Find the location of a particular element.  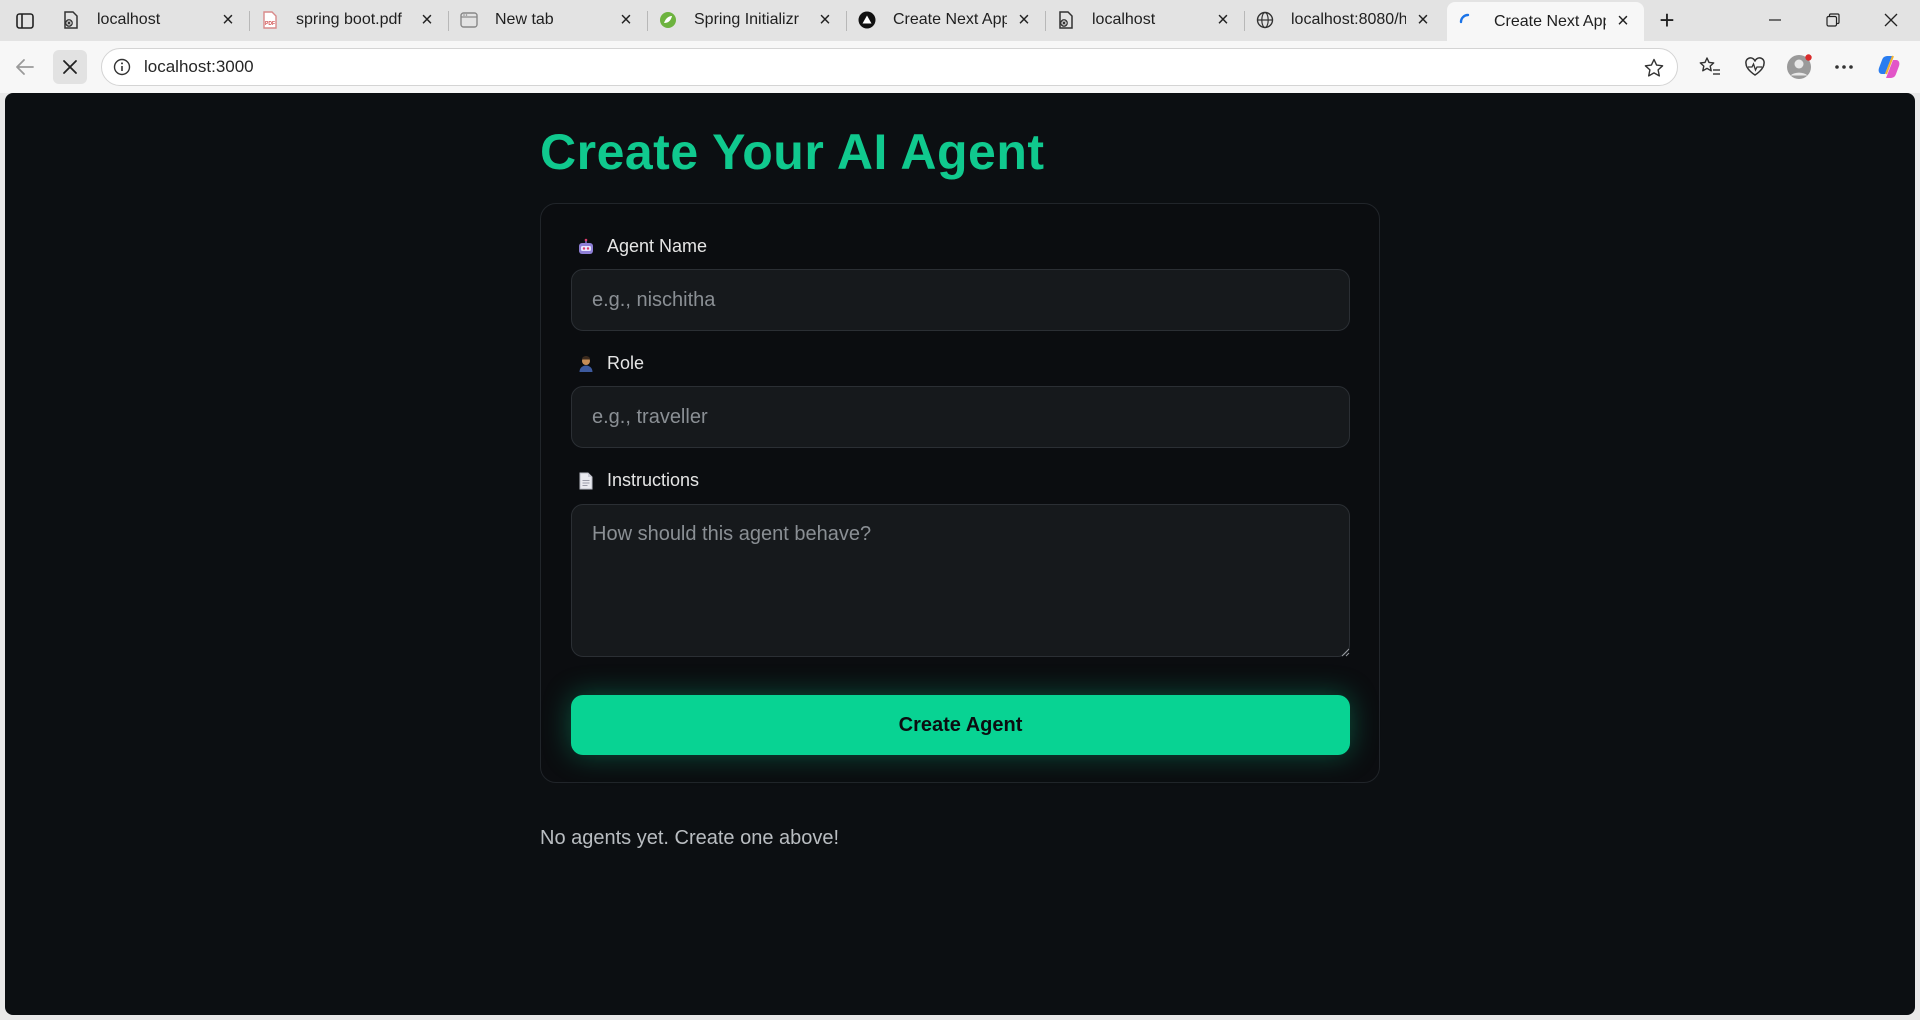

stop-loading-button is located at coordinates (70, 67).